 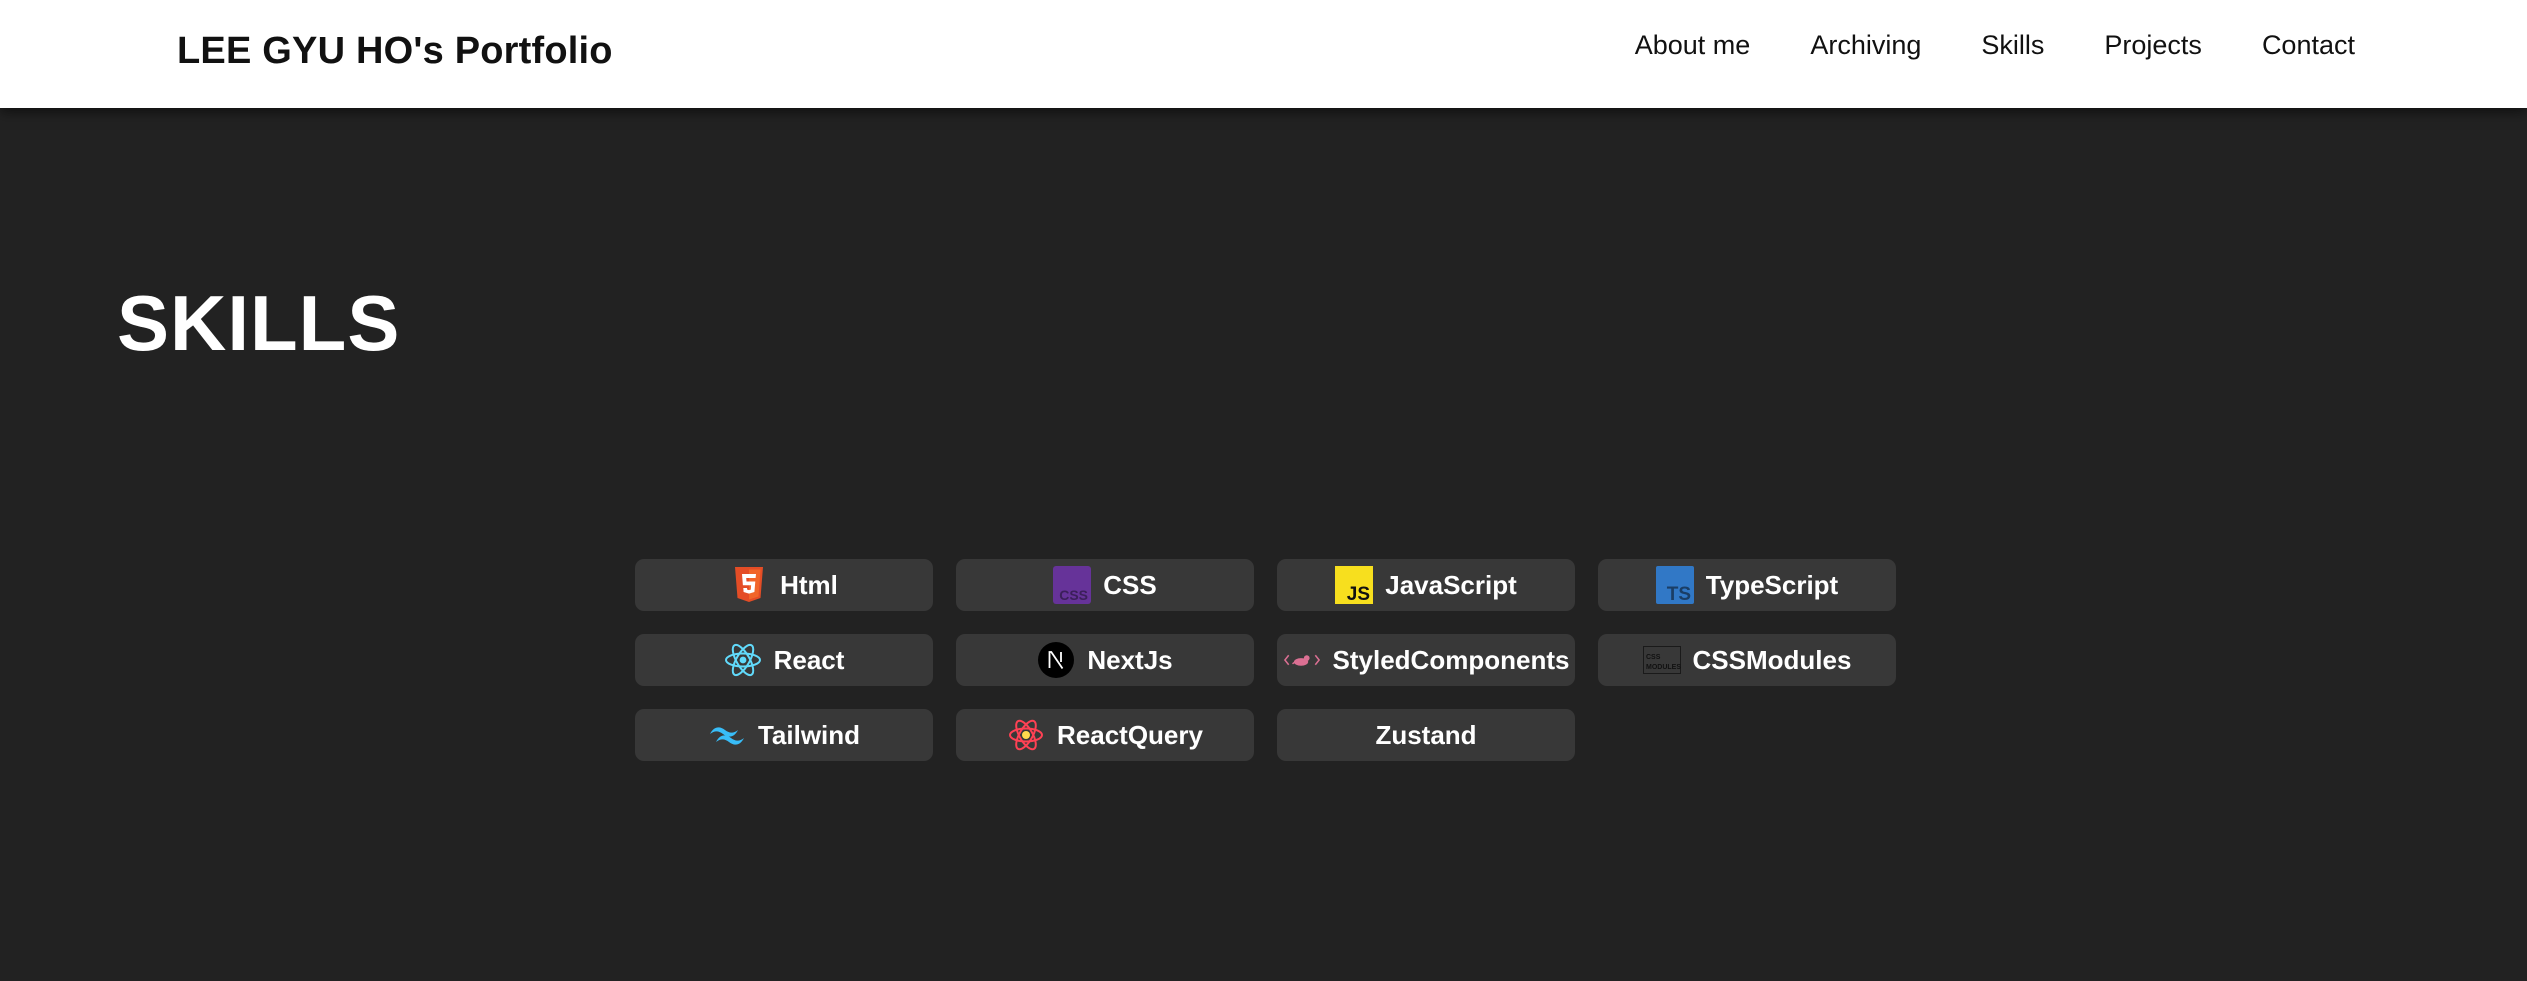 I want to click on svg-text: JS, so click(x=1358, y=594).